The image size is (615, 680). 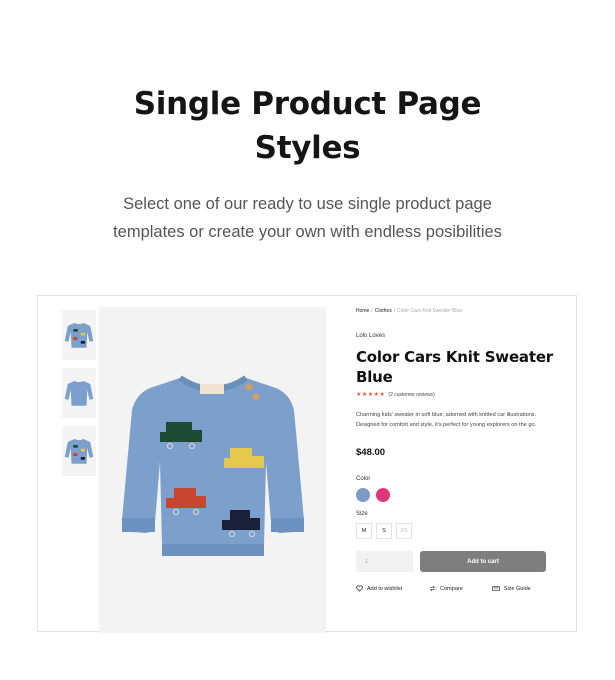 What do you see at coordinates (362, 514) in the screenshot?
I see `size-label: Size` at bounding box center [362, 514].